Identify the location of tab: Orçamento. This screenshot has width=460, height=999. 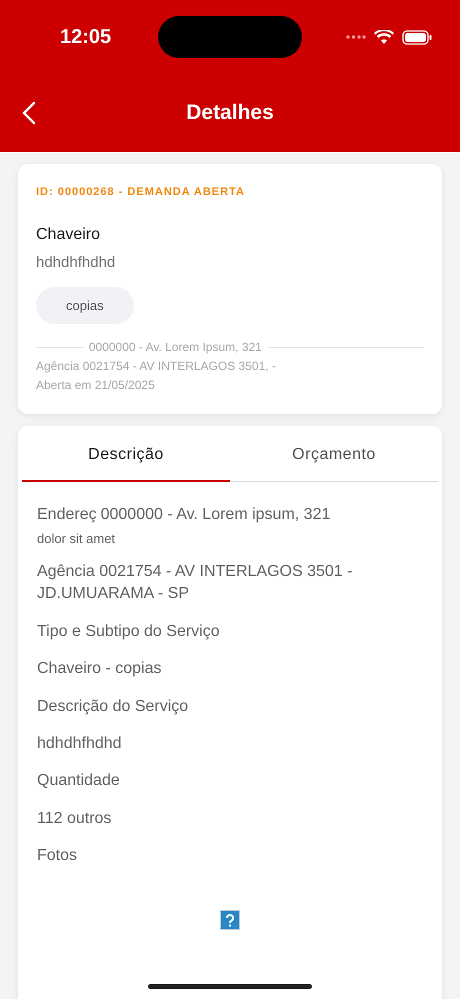
(334, 458).